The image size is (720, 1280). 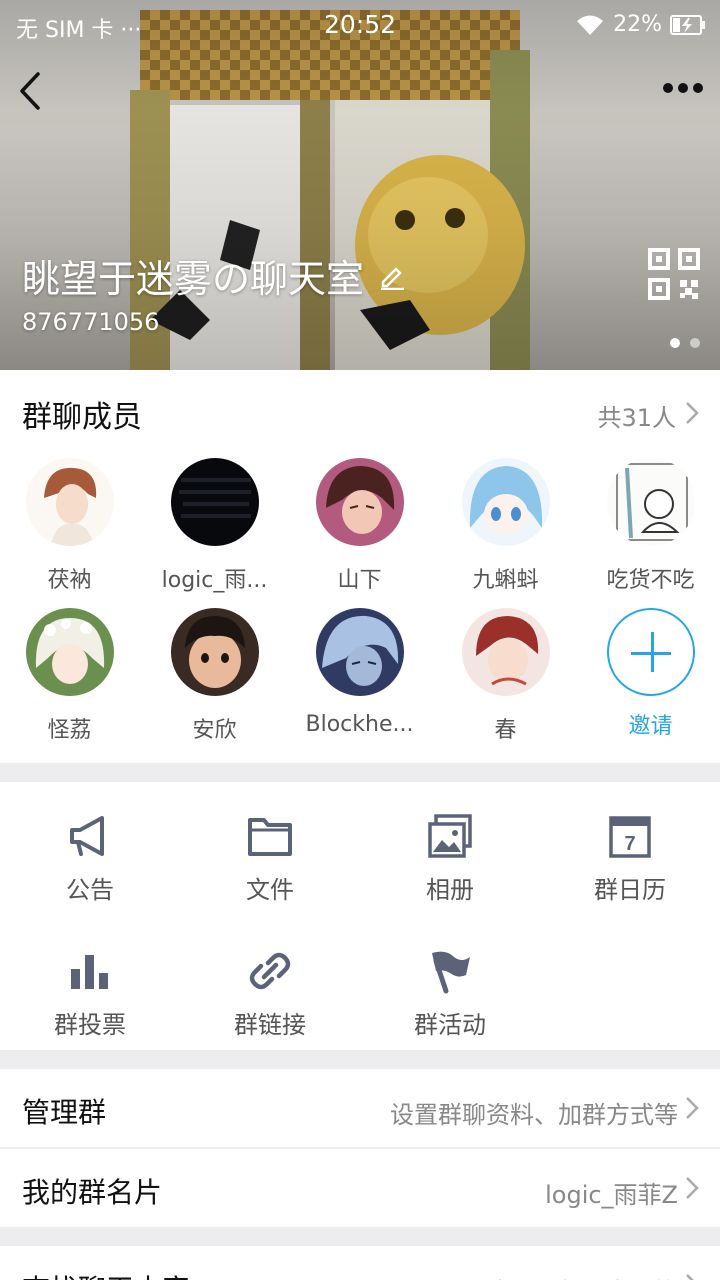 I want to click on row-label: 管理群, so click(x=64, y=1112).